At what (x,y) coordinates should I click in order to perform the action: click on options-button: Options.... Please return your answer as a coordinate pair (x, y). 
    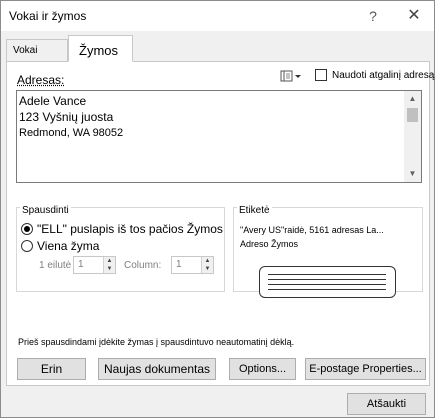
    Looking at the image, I should click on (262, 369).